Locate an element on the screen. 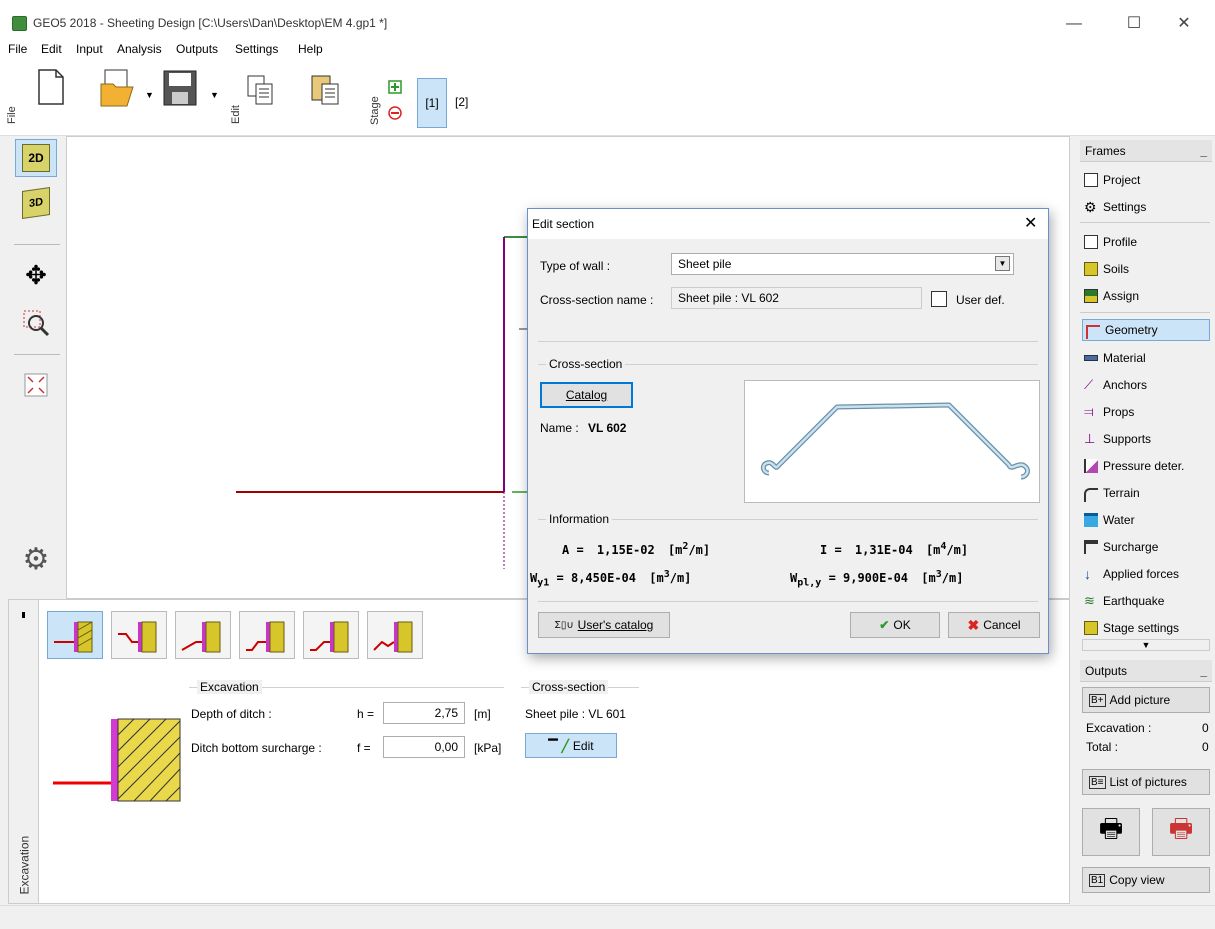 The width and height of the screenshot is (1215, 929). frame-label: Anchors is located at coordinates (1125, 385).